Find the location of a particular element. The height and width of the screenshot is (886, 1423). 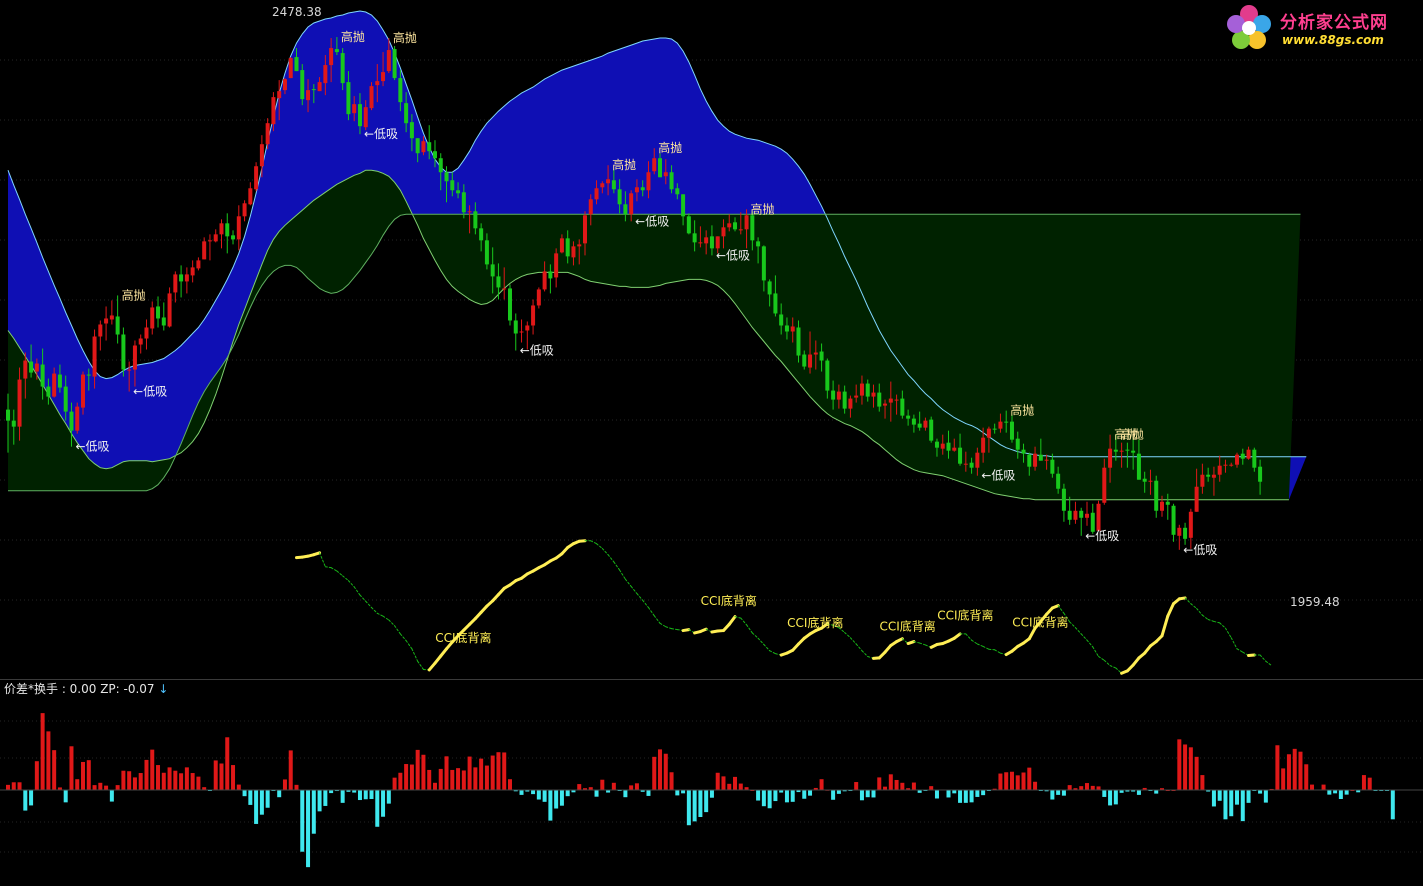

indicator-values: 价差*换手 : 0.00 ZP: -0.07 is located at coordinates (79, 689).